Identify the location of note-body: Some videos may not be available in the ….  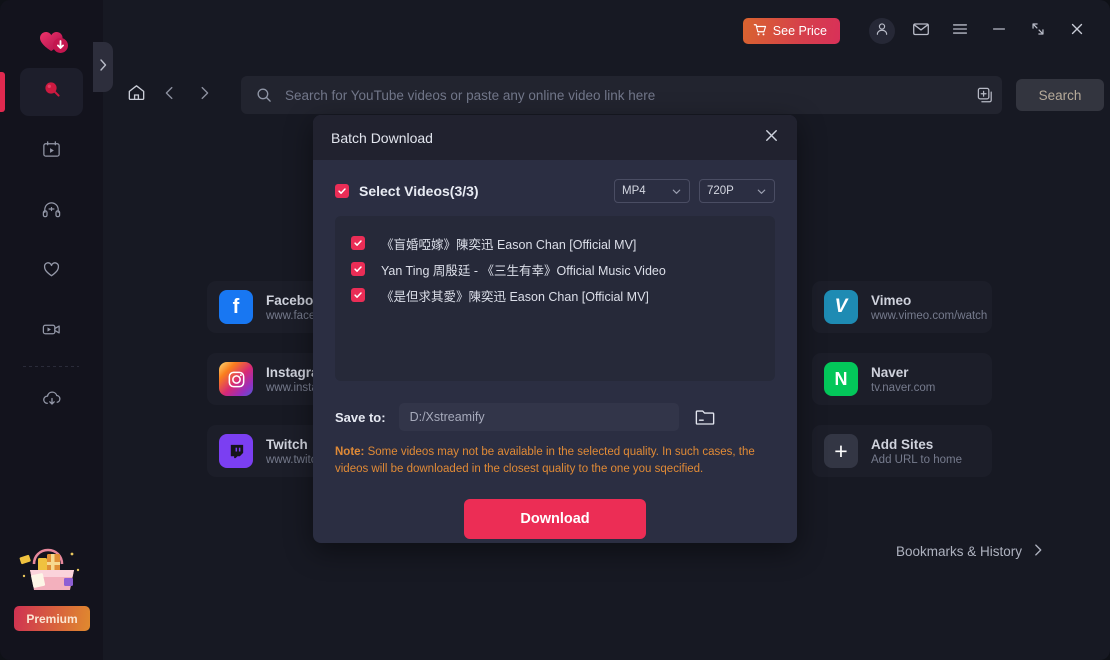
(545, 460).